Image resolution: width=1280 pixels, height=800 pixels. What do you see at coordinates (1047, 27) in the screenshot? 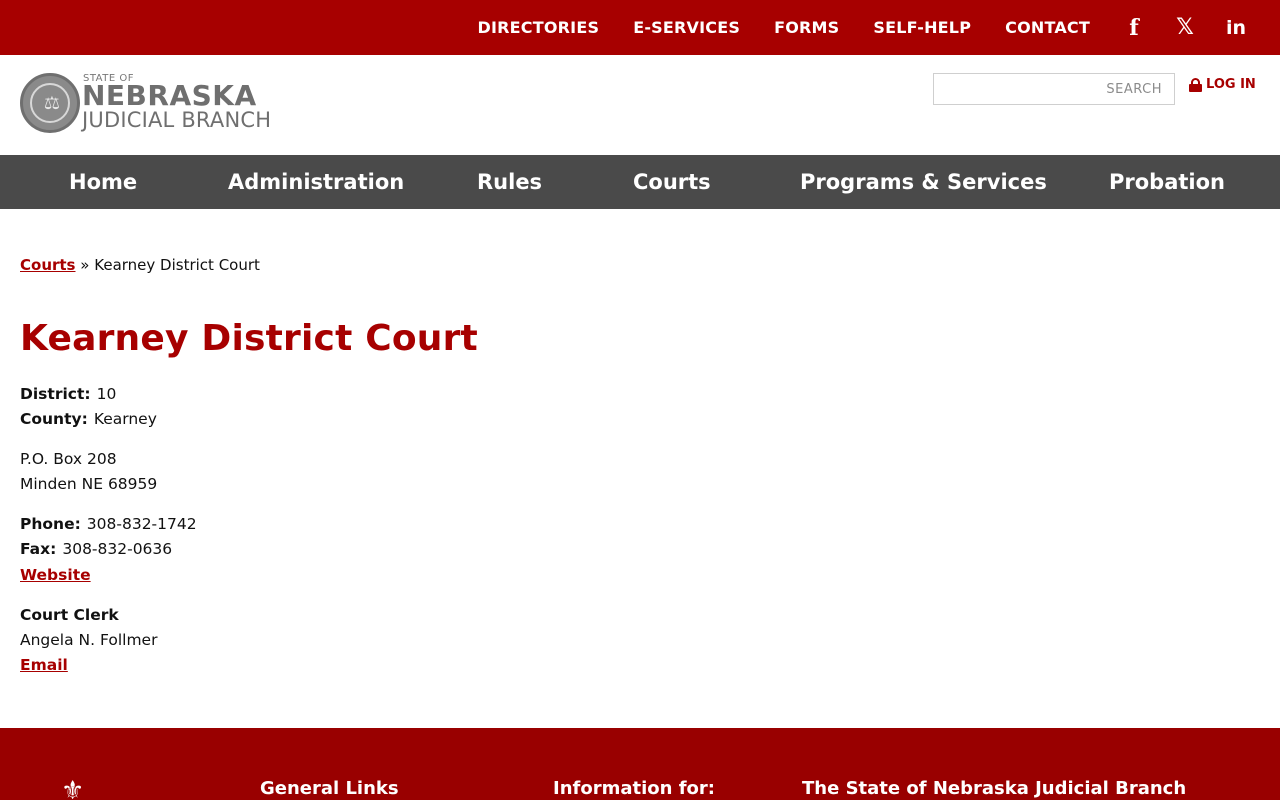
I see `nav-contact: CONTACT` at bounding box center [1047, 27].